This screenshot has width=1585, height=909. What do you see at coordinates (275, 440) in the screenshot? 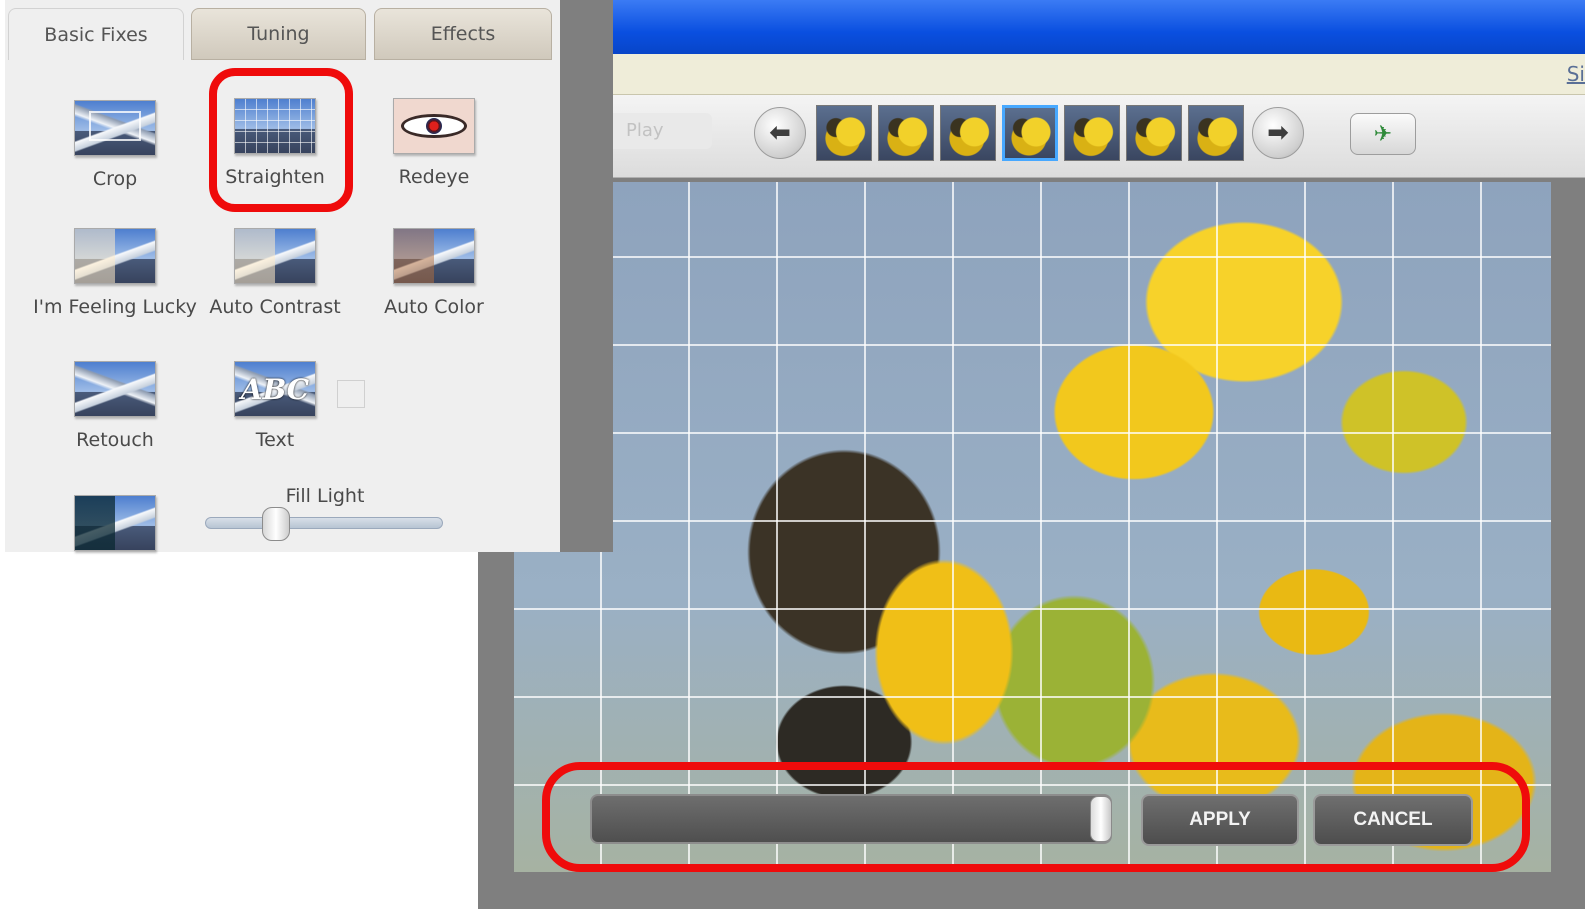
I see `text-label: Text` at bounding box center [275, 440].